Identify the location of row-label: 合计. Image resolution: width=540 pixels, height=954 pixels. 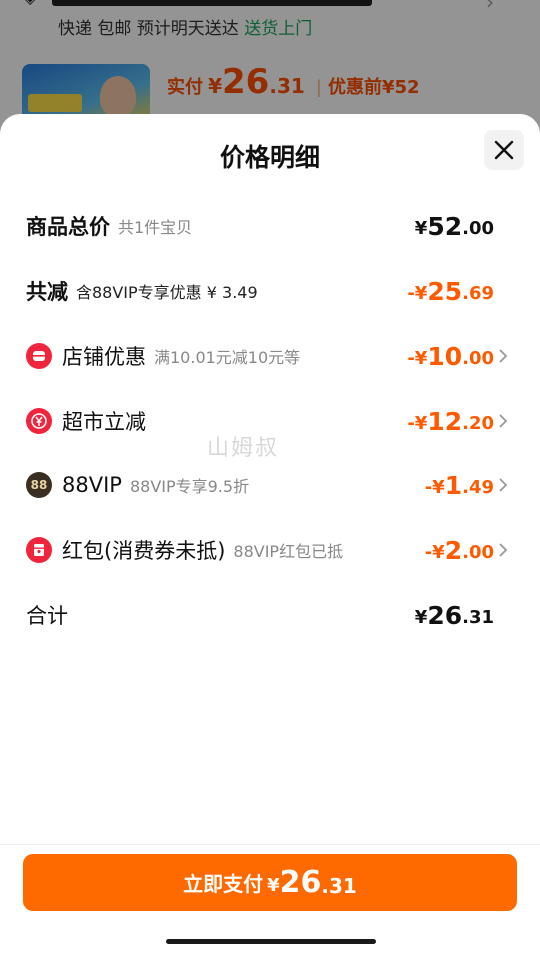
(47, 616).